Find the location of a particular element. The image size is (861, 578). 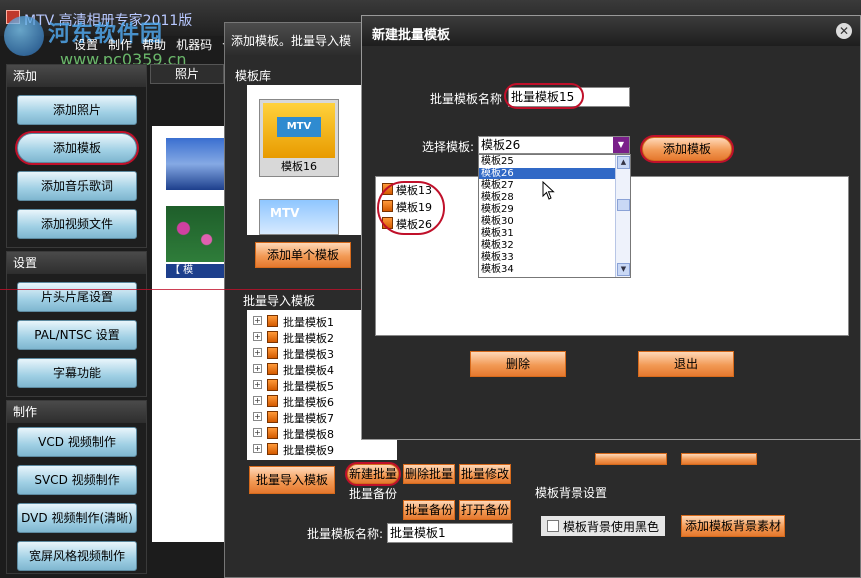

list-item-label: 批量模板6 is located at coordinates (308, 402).